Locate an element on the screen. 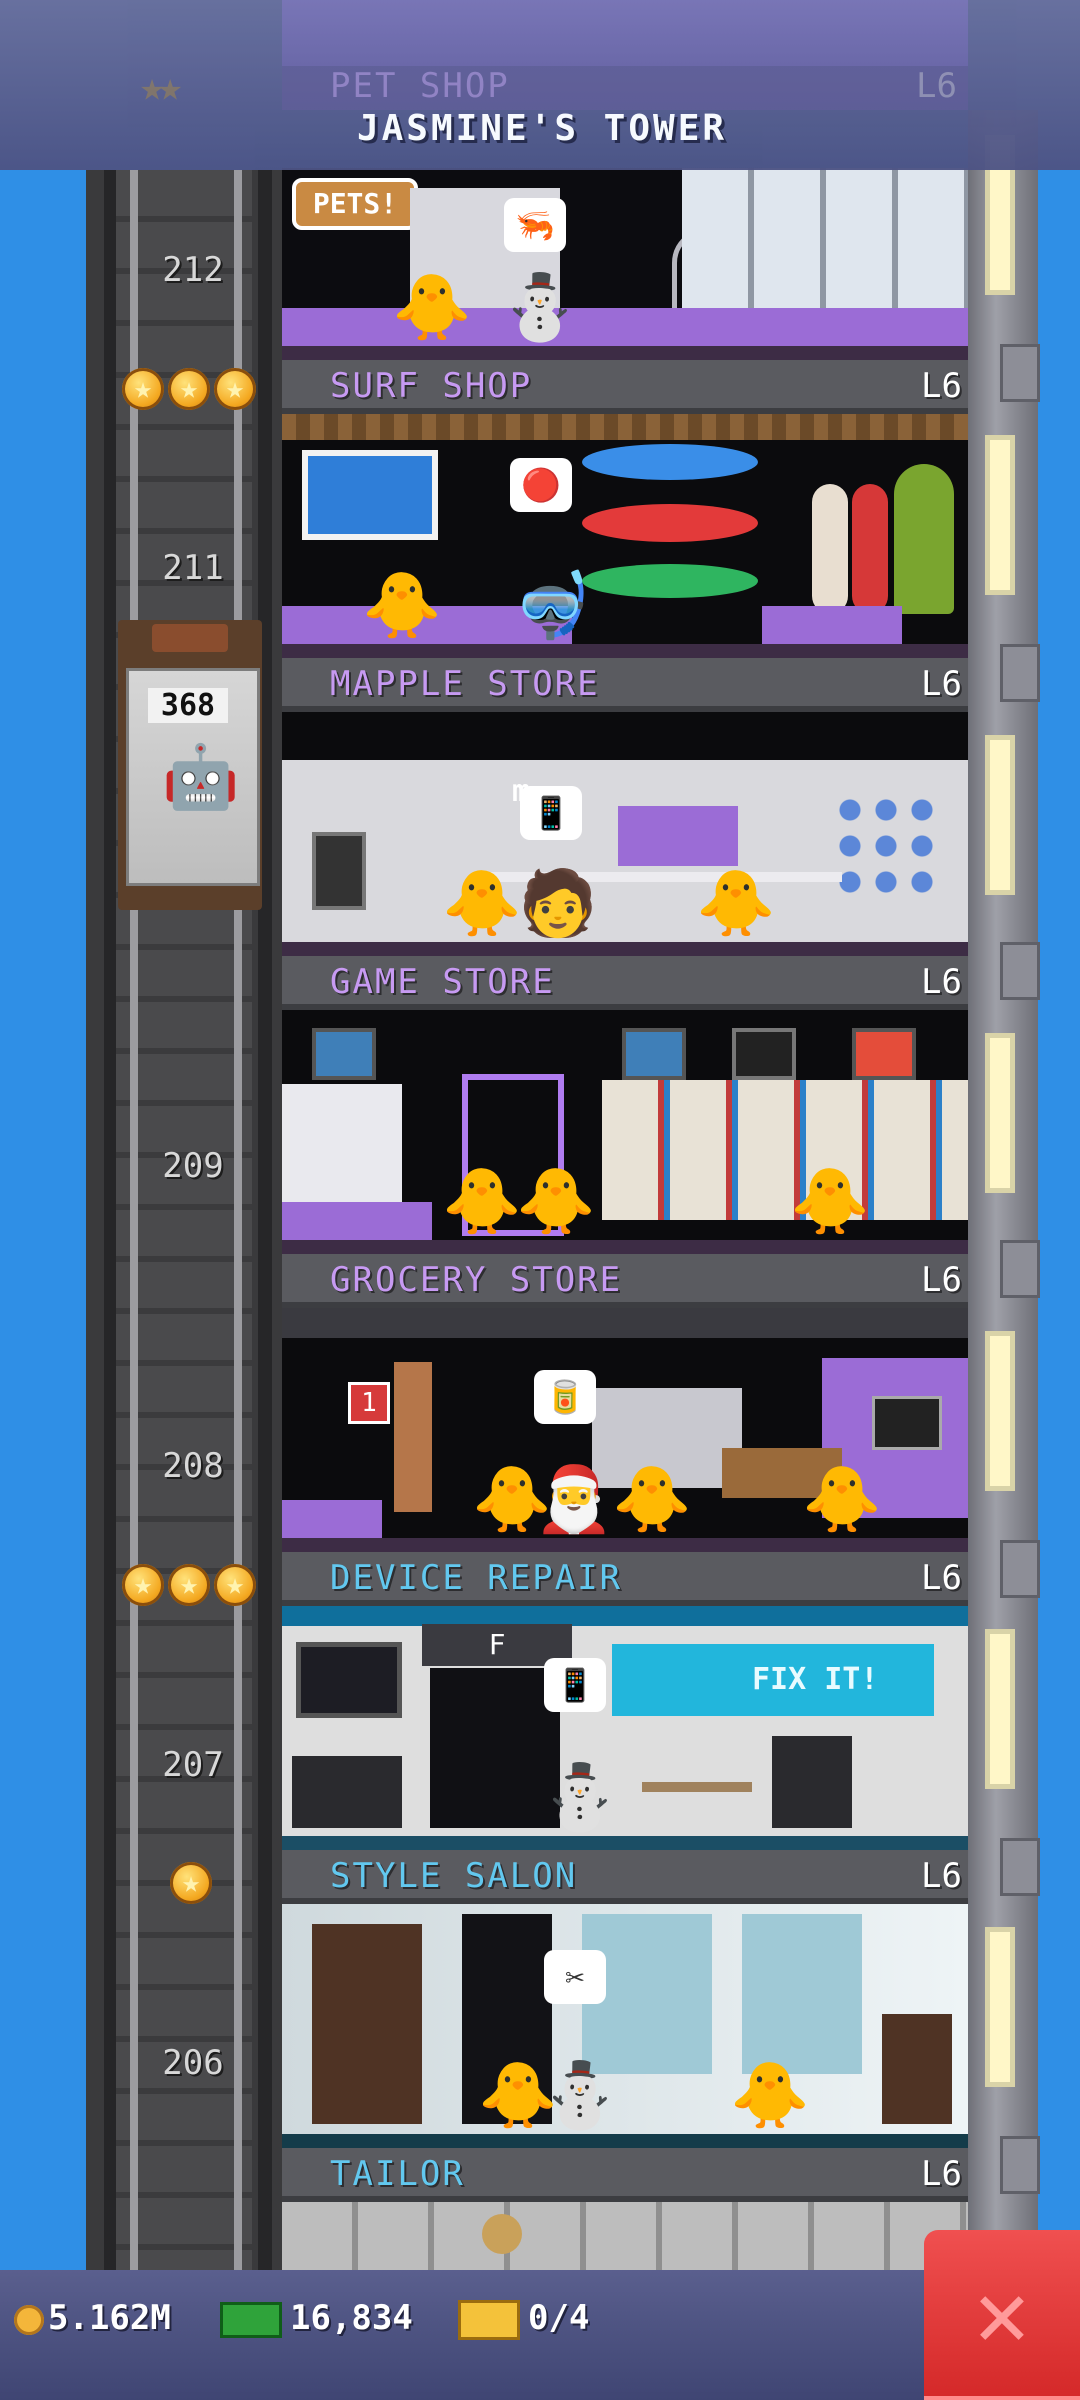  coins-value: 5.162M is located at coordinates (109, 2318).